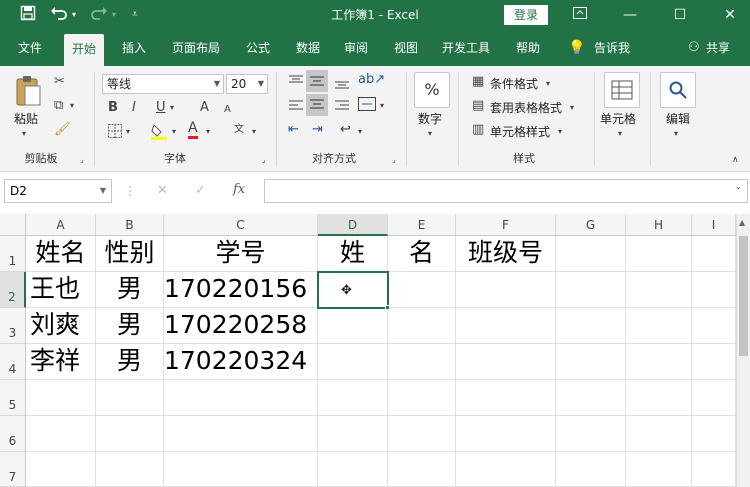 Image resolution: width=750 pixels, height=487 pixels. I want to click on align-left-icon, so click(296, 108).